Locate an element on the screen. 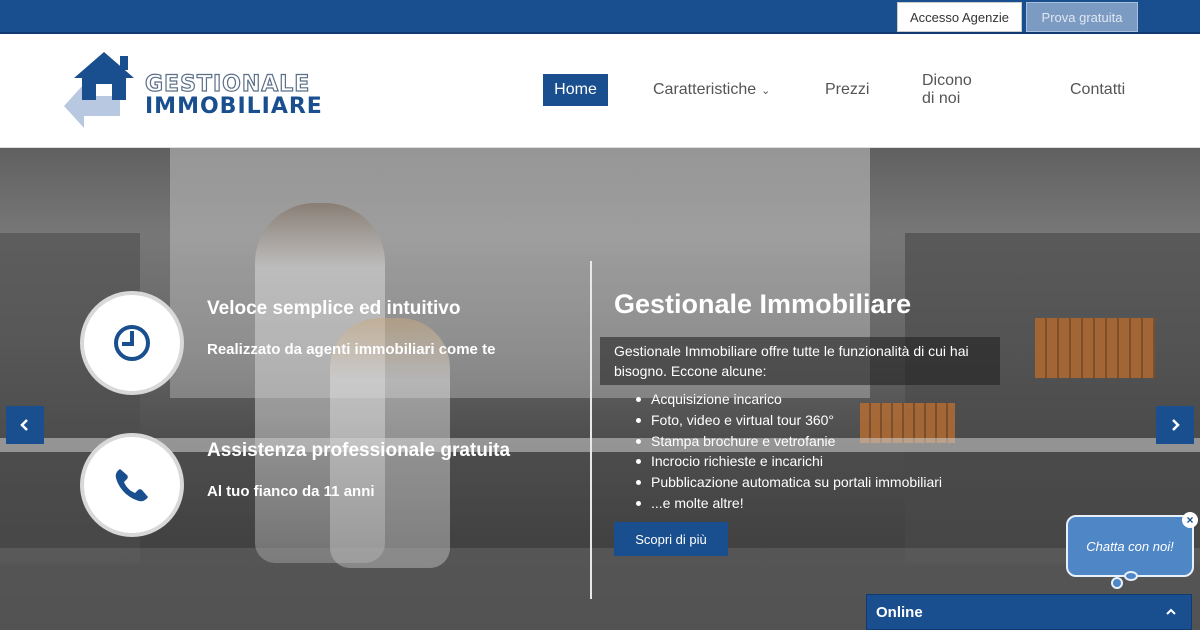 The height and width of the screenshot is (630, 1200). chat-status: Online is located at coordinates (899, 612).